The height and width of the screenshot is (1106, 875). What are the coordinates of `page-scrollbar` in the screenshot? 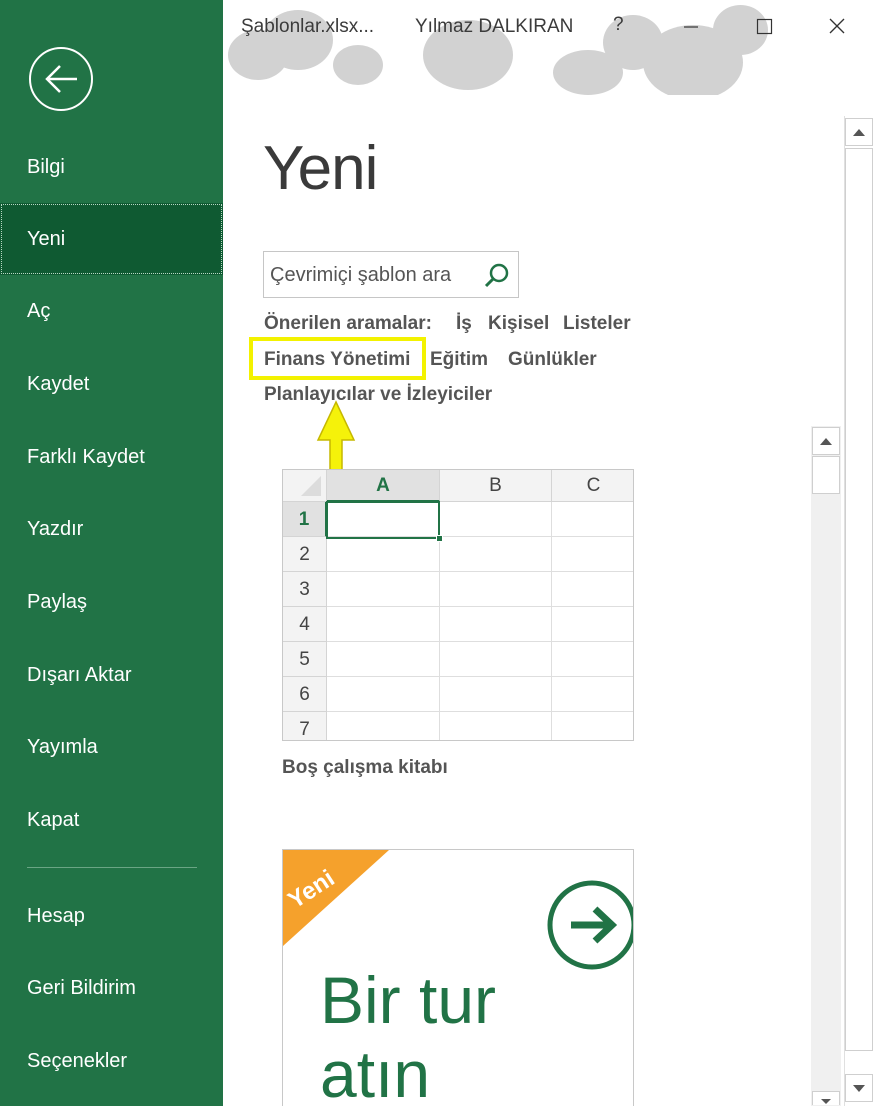 It's located at (859, 611).